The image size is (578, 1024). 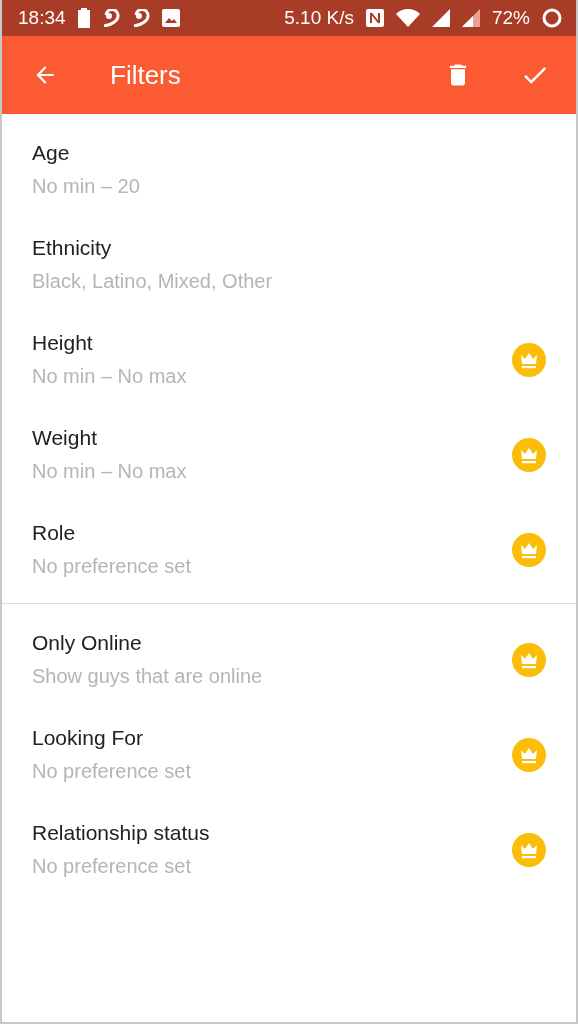 I want to click on filter-title: Role, so click(x=54, y=533).